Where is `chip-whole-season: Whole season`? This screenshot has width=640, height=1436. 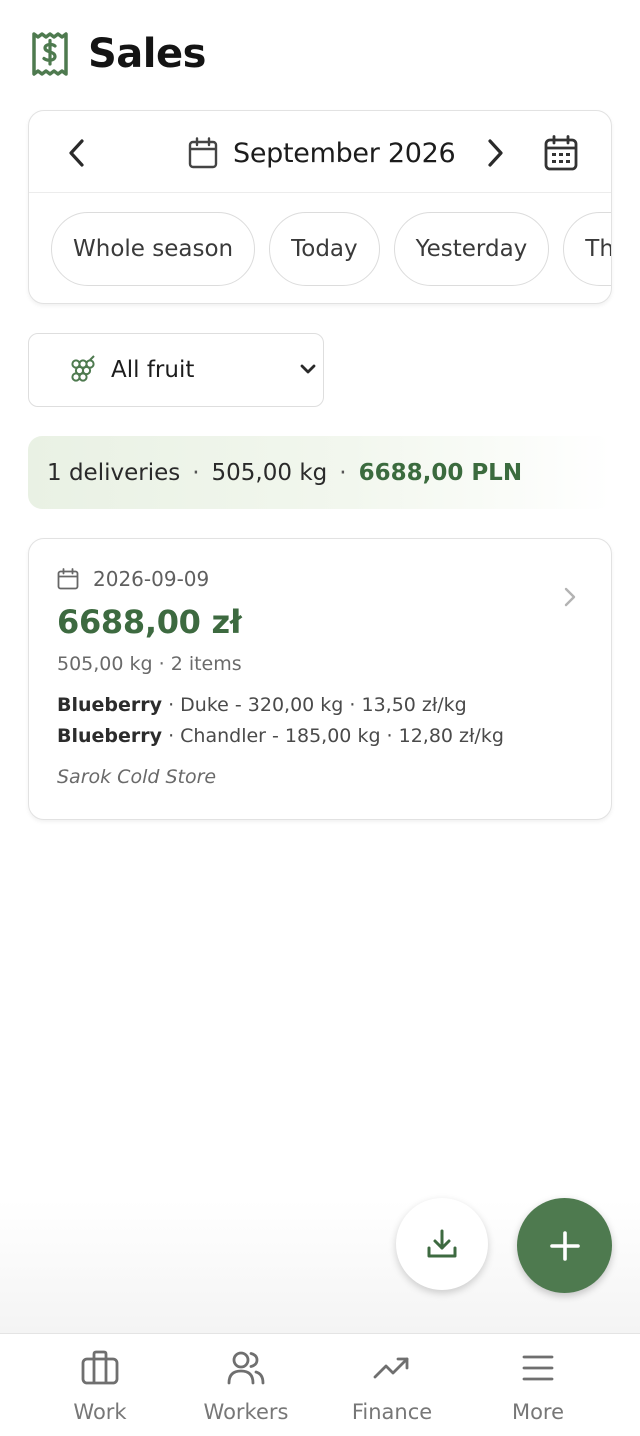
chip-whole-season: Whole season is located at coordinates (153, 249).